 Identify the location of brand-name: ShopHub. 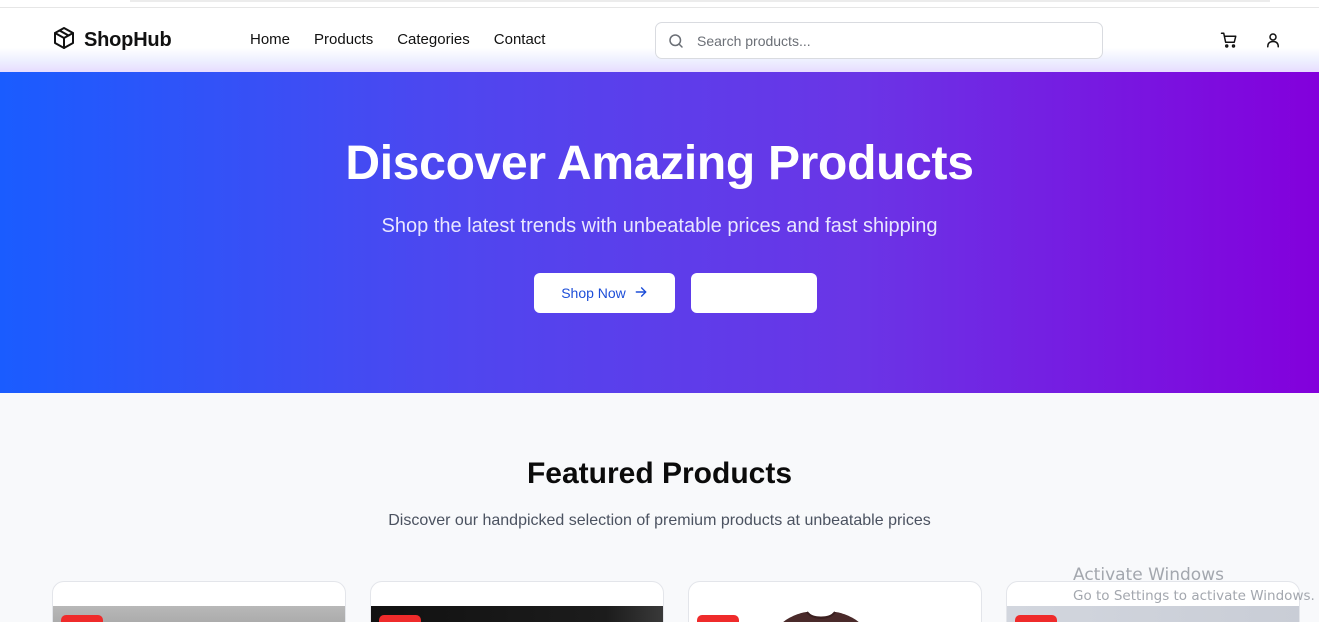
(128, 39).